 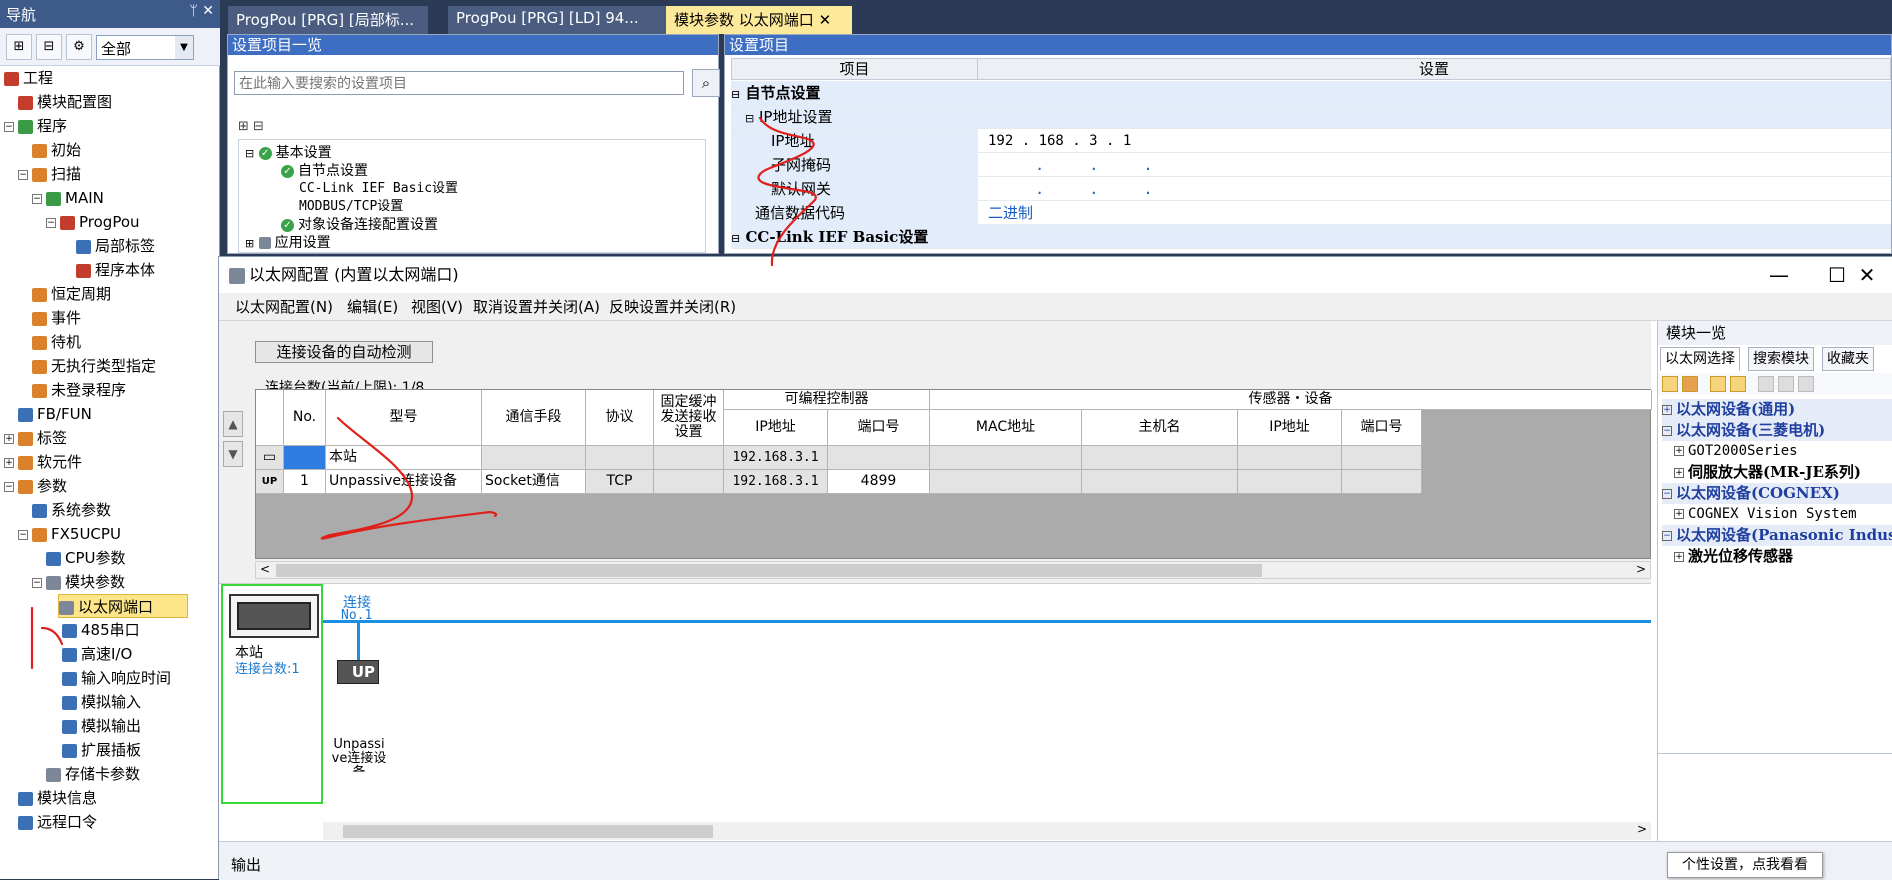 I want to click on close-icon: ✕, so click(x=825, y=20).